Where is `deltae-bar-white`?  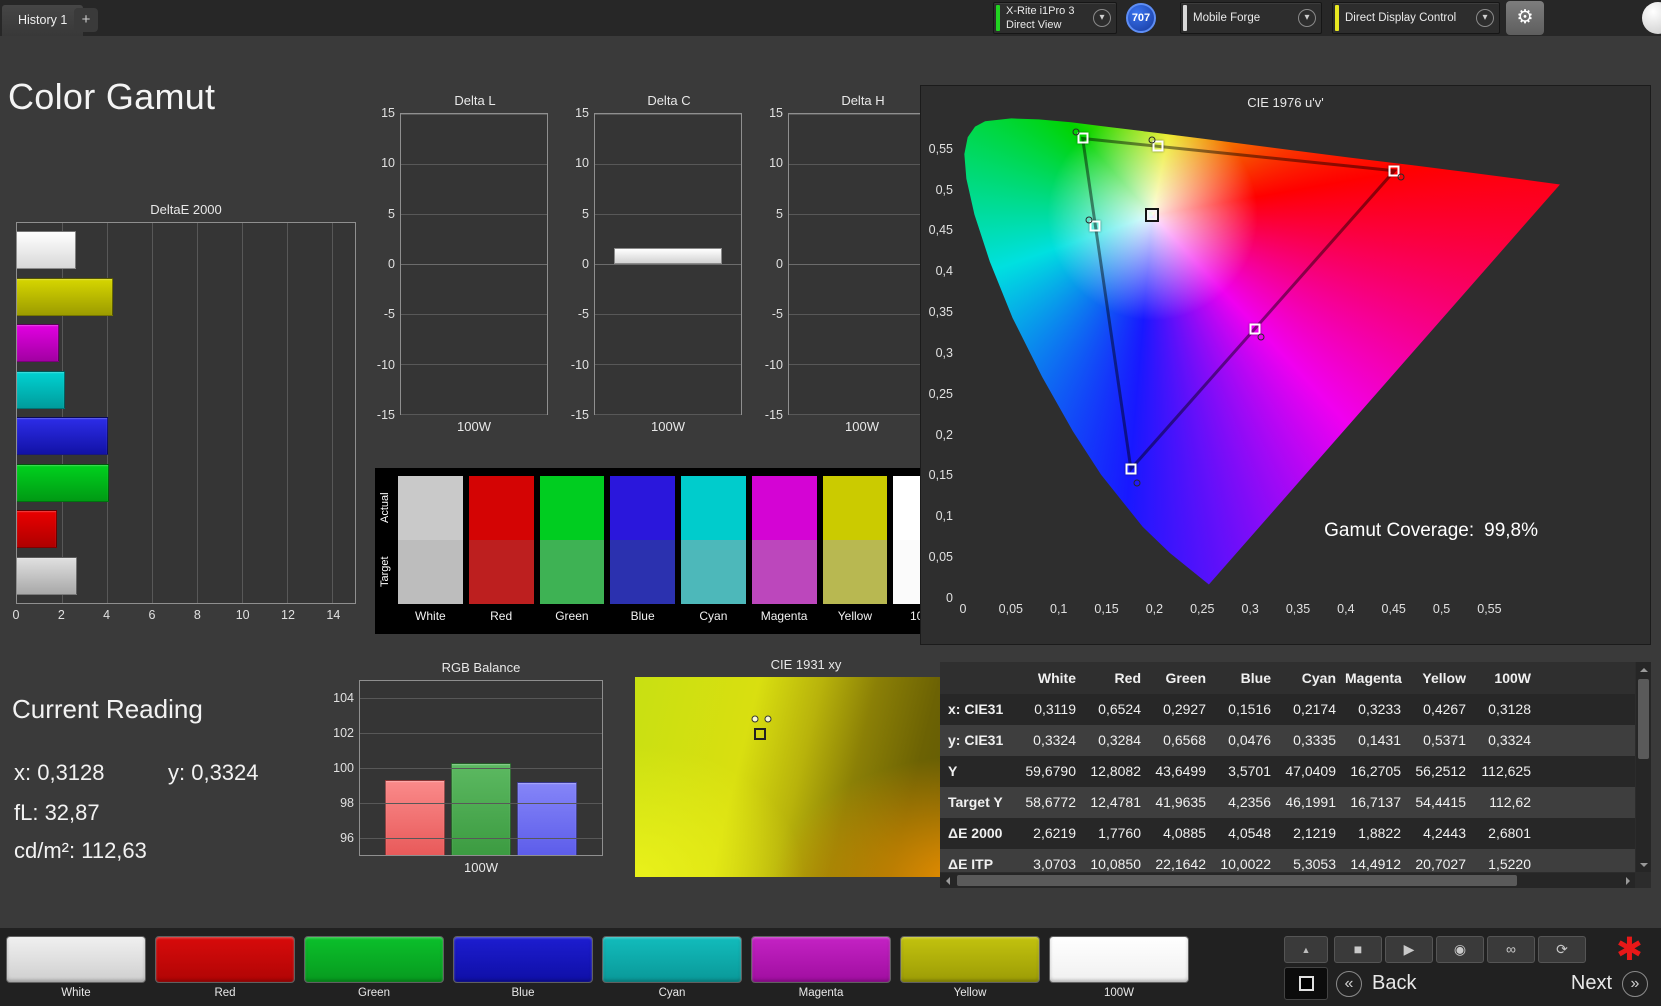
deltae-bar-white is located at coordinates (47, 250).